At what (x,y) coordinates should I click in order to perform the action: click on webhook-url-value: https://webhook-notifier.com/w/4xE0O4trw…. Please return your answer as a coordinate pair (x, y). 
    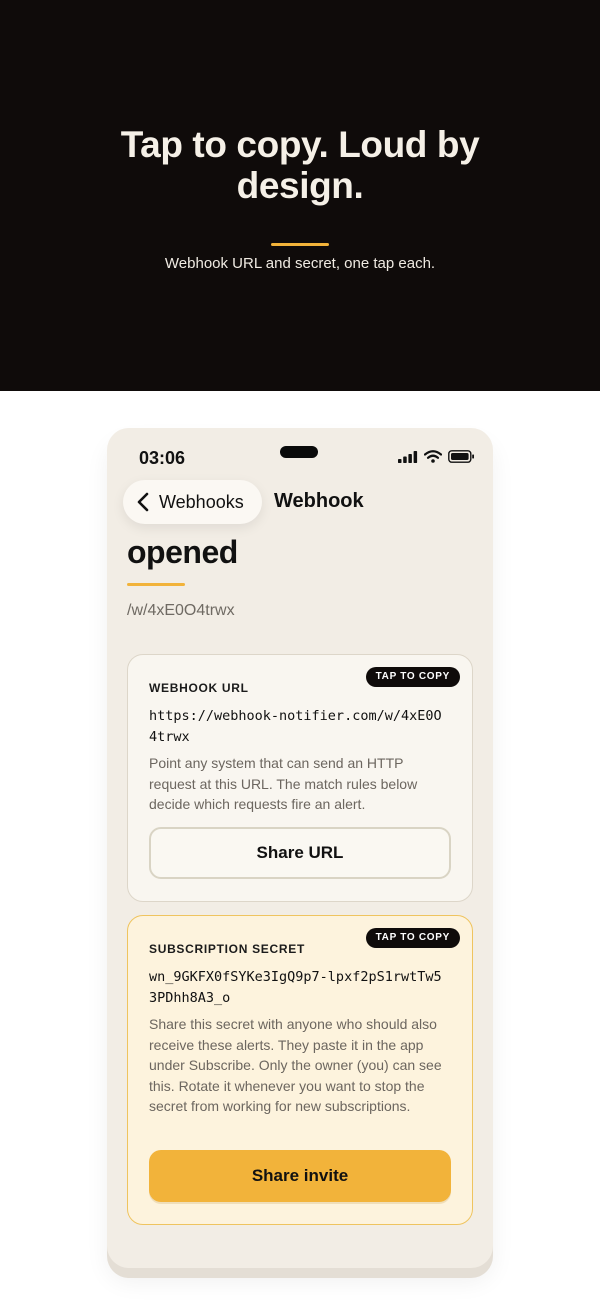
    Looking at the image, I should click on (299, 727).